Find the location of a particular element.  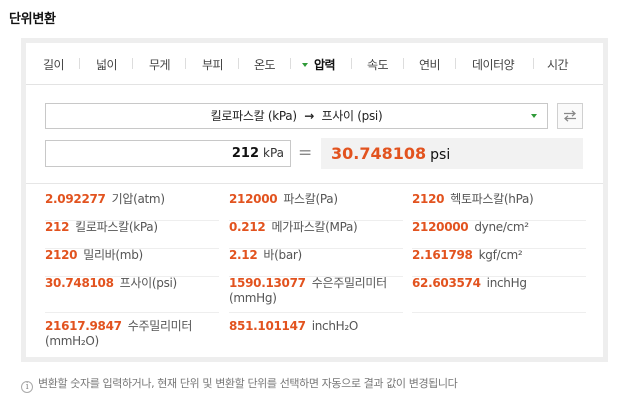

tab-speed: 속도 is located at coordinates (378, 64).